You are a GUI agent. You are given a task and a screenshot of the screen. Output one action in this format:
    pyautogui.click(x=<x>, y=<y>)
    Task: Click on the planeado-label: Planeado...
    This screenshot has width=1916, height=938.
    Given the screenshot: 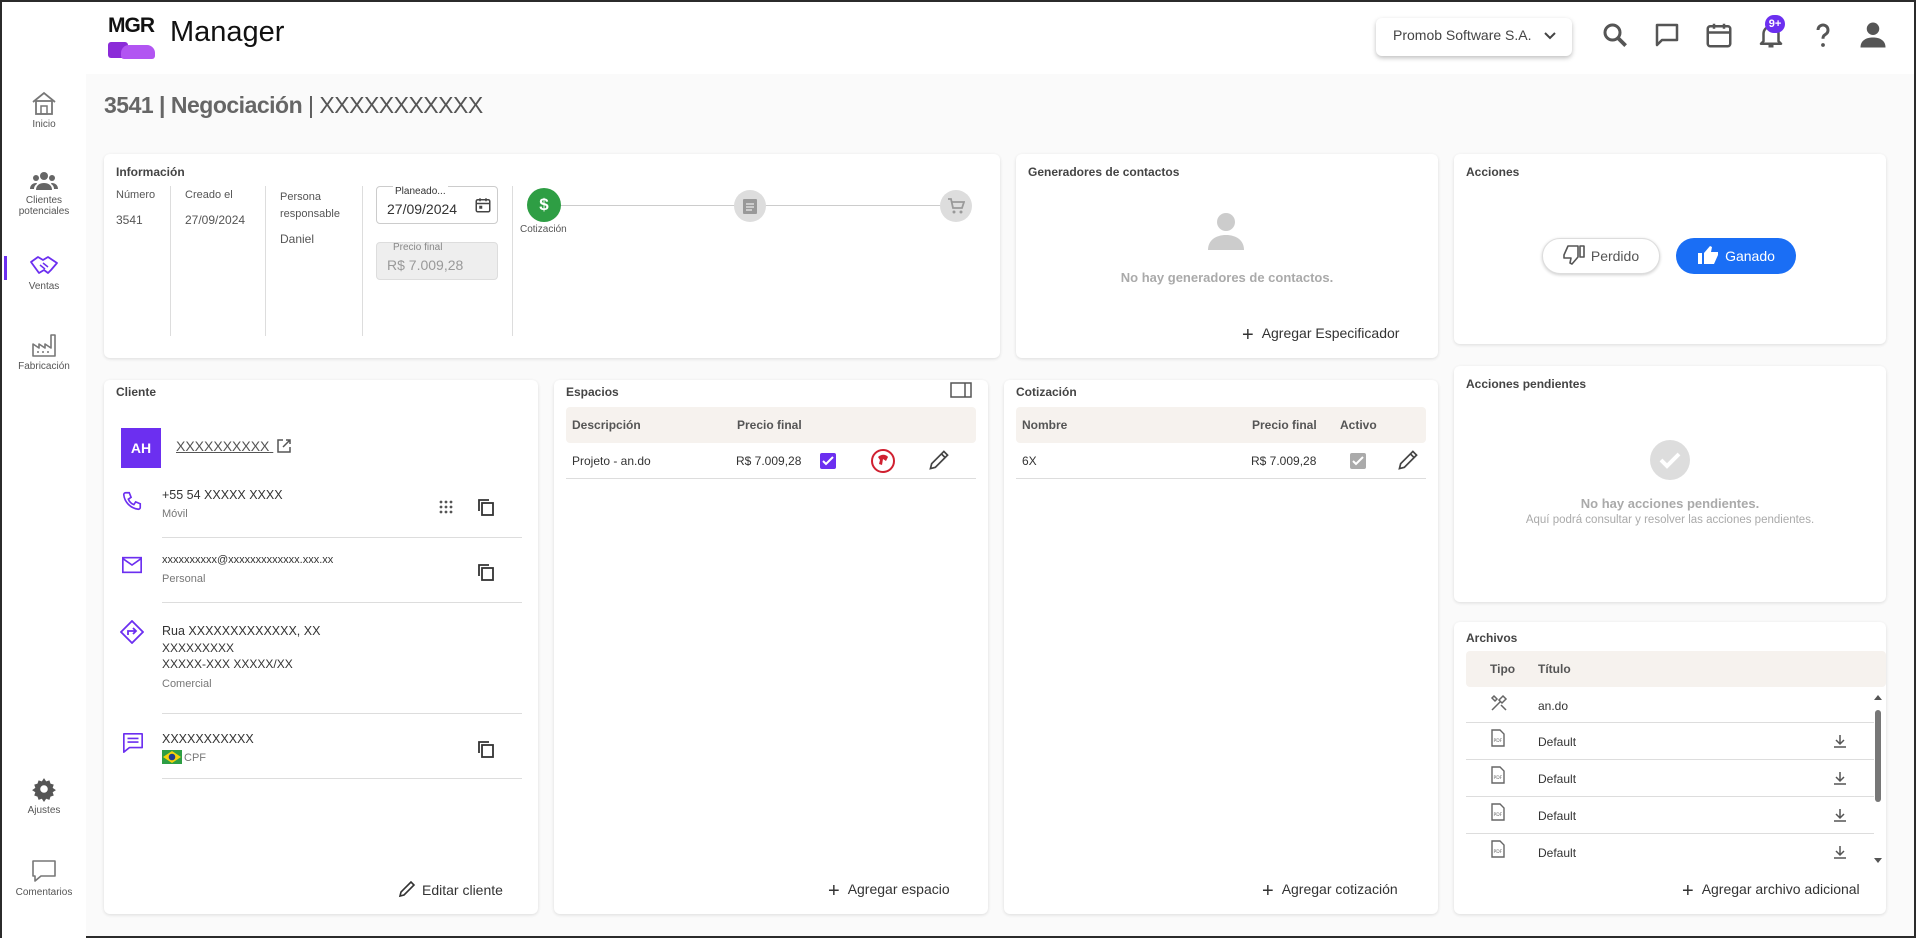 What is the action you would take?
    pyautogui.click(x=420, y=191)
    